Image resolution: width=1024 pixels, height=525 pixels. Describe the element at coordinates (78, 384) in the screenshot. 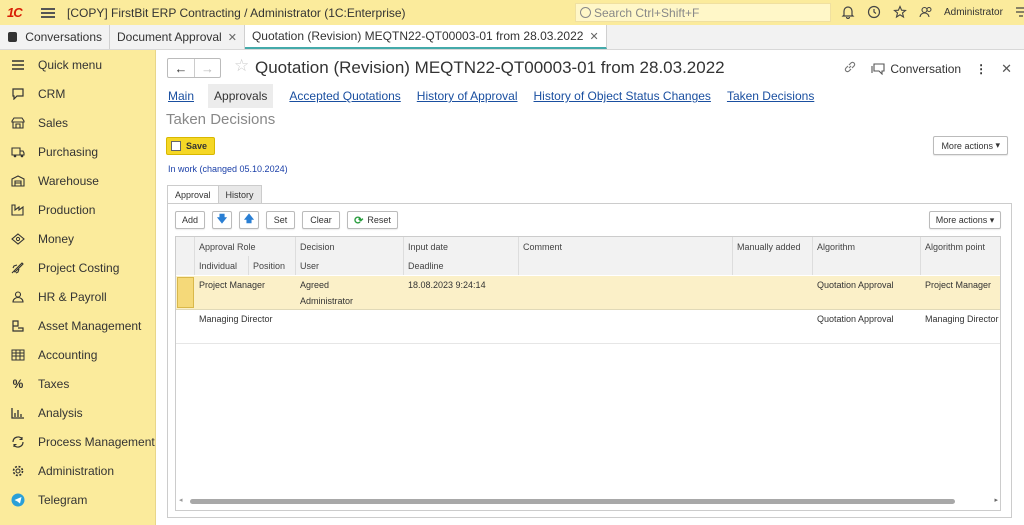

I see `sidebar-item-taxes: % Taxes` at that location.